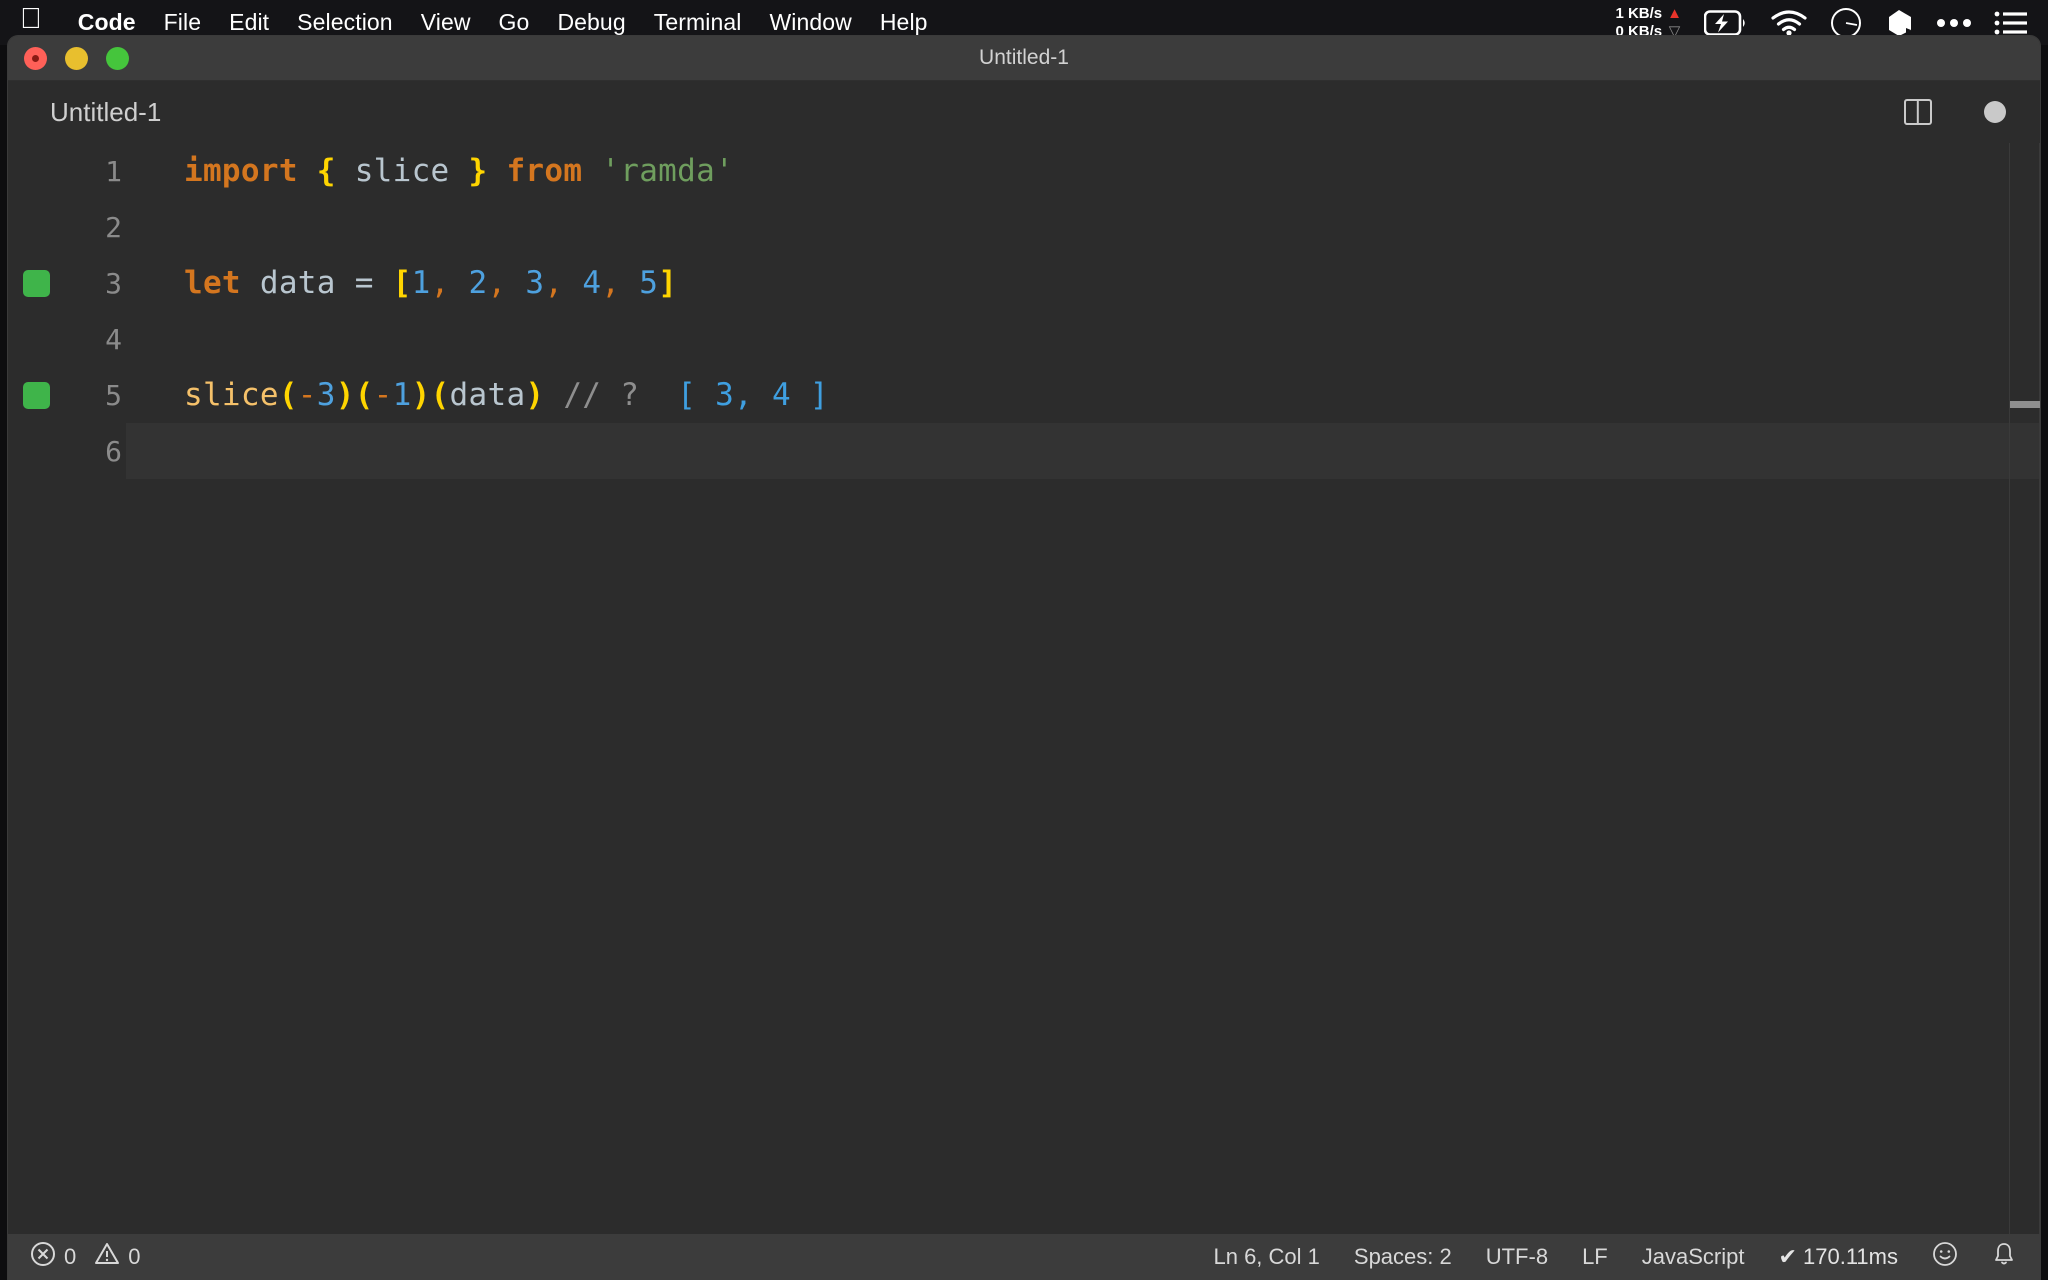  I want to click on problems-indicator: 0 0, so click(85, 1257).